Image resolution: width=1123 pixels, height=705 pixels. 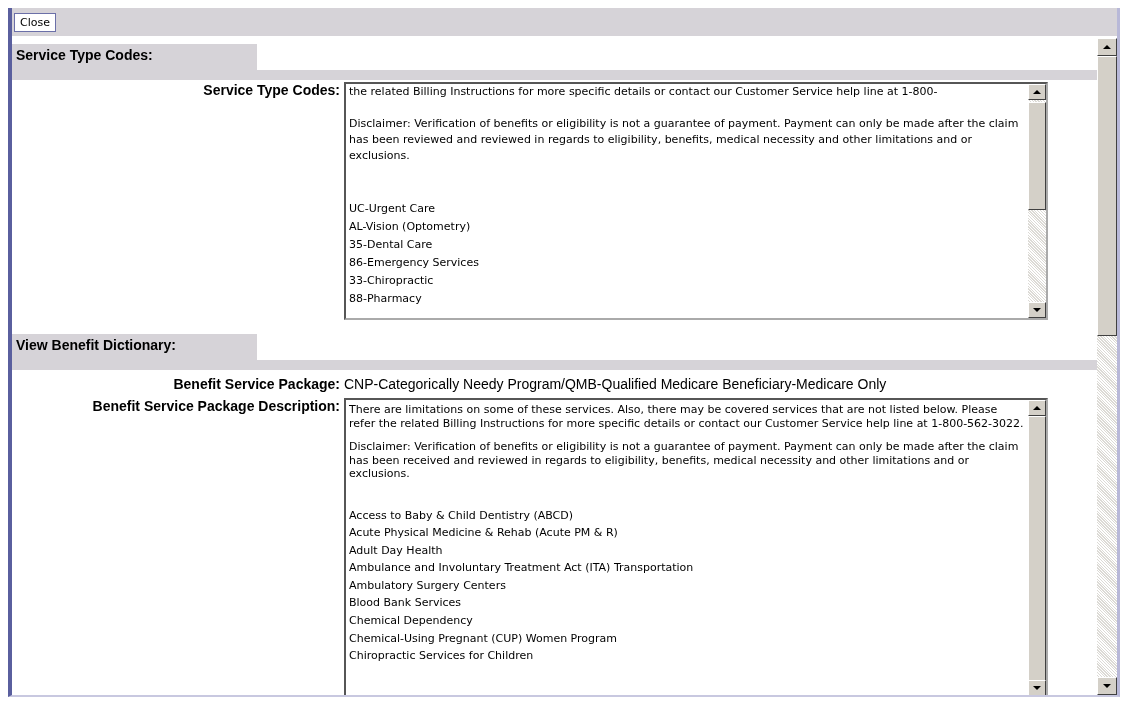 What do you see at coordinates (428, 585) in the screenshot?
I see `list-line: Ambulatory Surgery Centers` at bounding box center [428, 585].